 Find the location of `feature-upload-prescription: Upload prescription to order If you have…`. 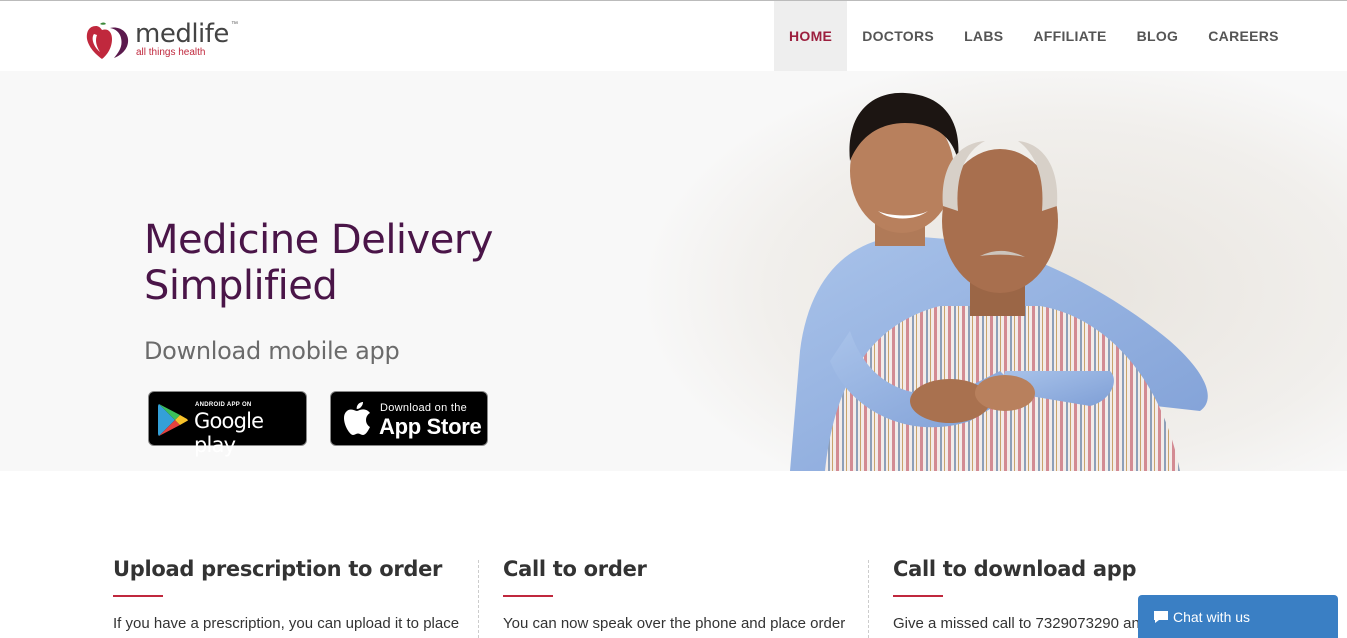

feature-upload-prescription: Upload prescription to order If you have… is located at coordinates (293, 594).